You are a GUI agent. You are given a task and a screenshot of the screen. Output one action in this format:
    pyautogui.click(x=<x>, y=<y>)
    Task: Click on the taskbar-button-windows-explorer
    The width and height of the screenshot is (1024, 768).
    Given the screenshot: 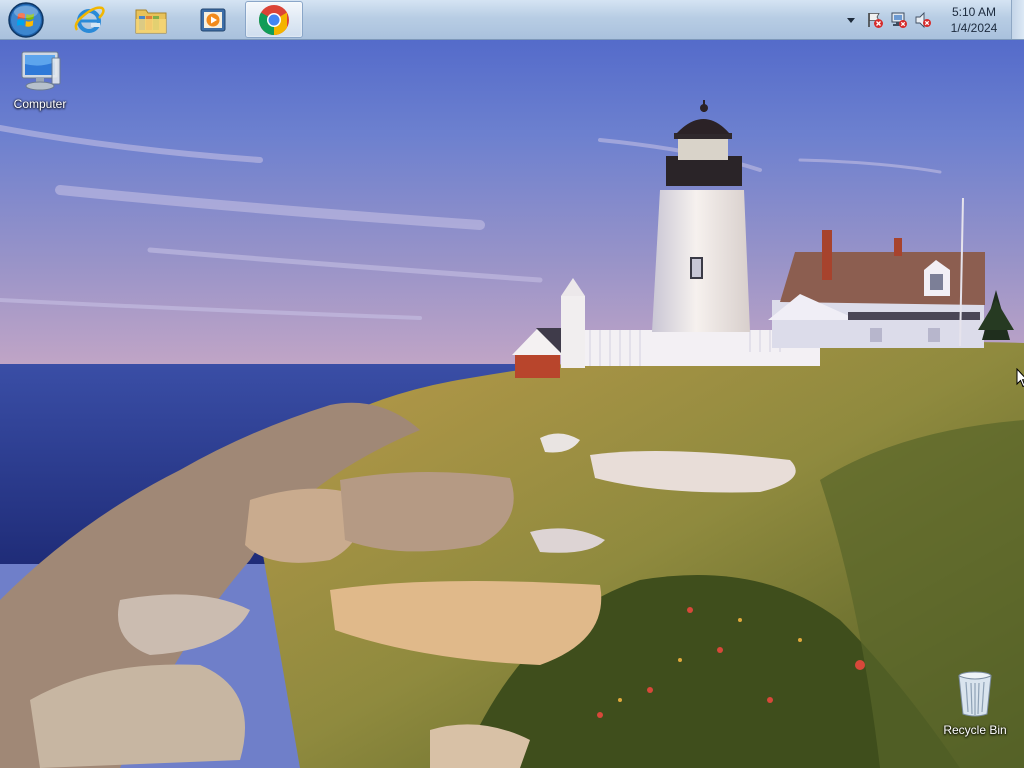 What is the action you would take?
    pyautogui.click(x=151, y=19)
    